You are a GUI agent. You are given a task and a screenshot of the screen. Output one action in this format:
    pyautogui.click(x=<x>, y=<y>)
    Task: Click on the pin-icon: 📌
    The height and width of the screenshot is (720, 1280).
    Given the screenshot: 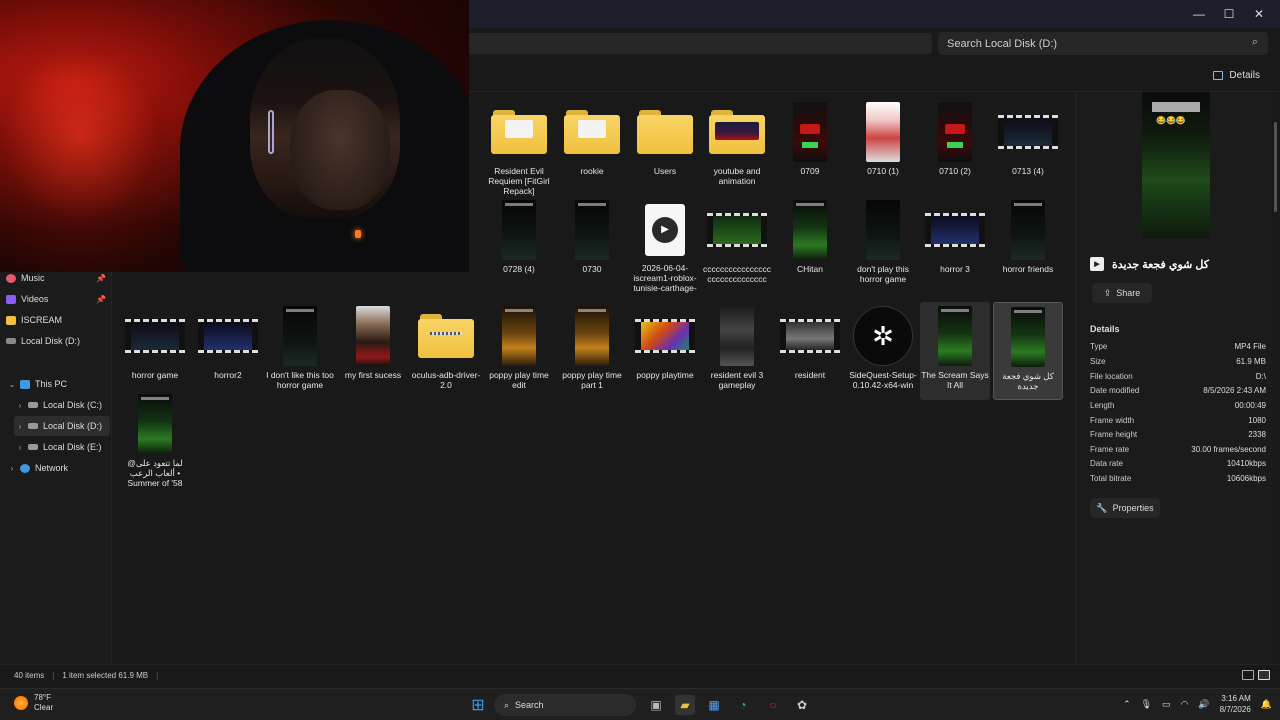 What is the action you would take?
    pyautogui.click(x=101, y=278)
    